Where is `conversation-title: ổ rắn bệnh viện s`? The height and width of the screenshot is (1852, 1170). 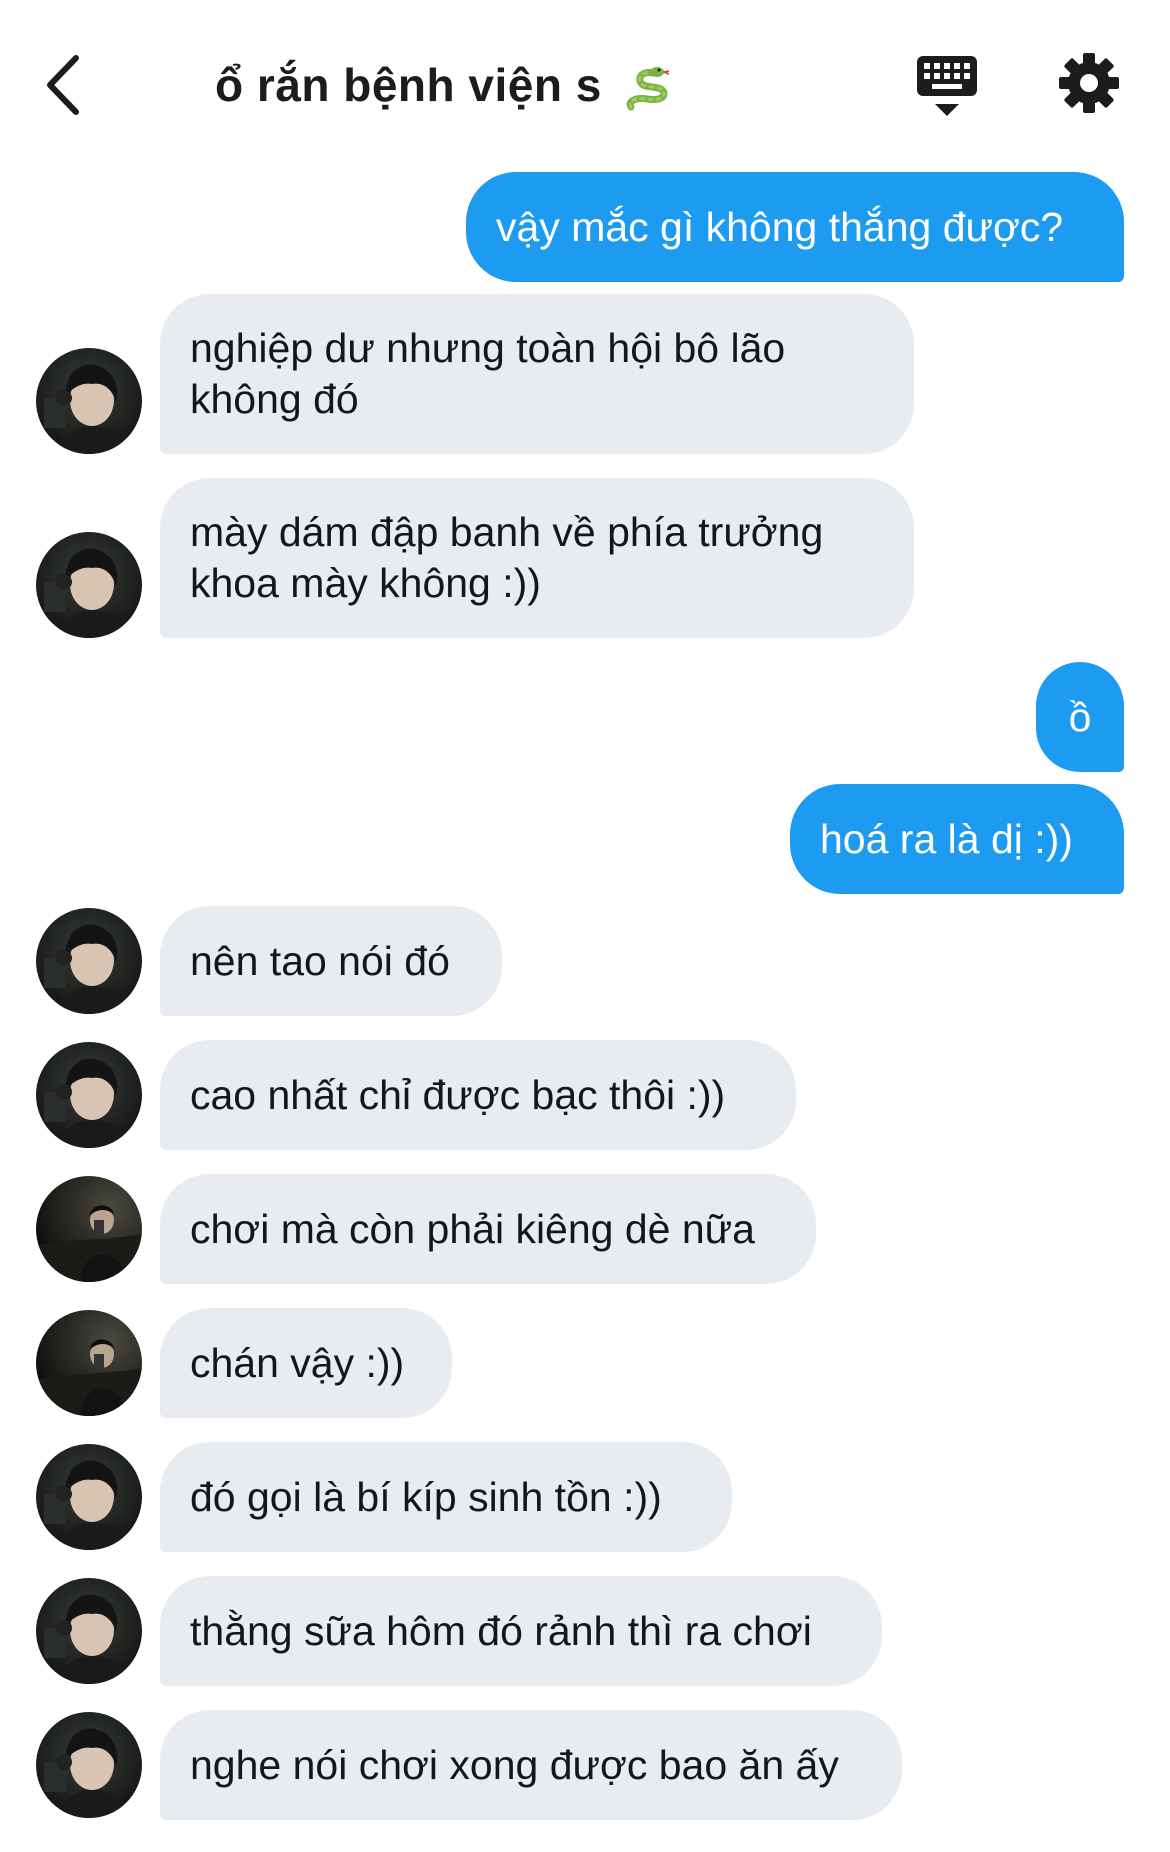
conversation-title: ổ rắn bệnh viện s is located at coordinates (445, 86).